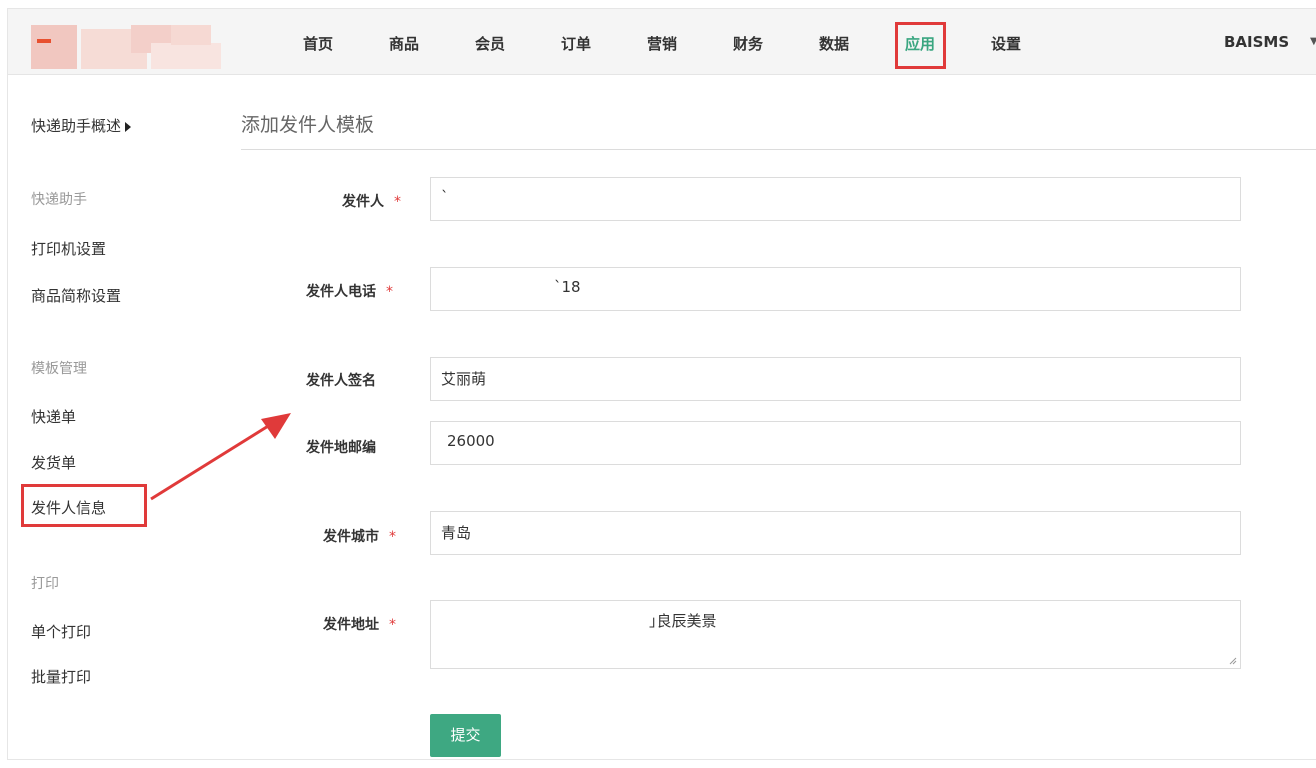  Describe the element at coordinates (748, 43) in the screenshot. I see `nav-finance: 财务` at that location.